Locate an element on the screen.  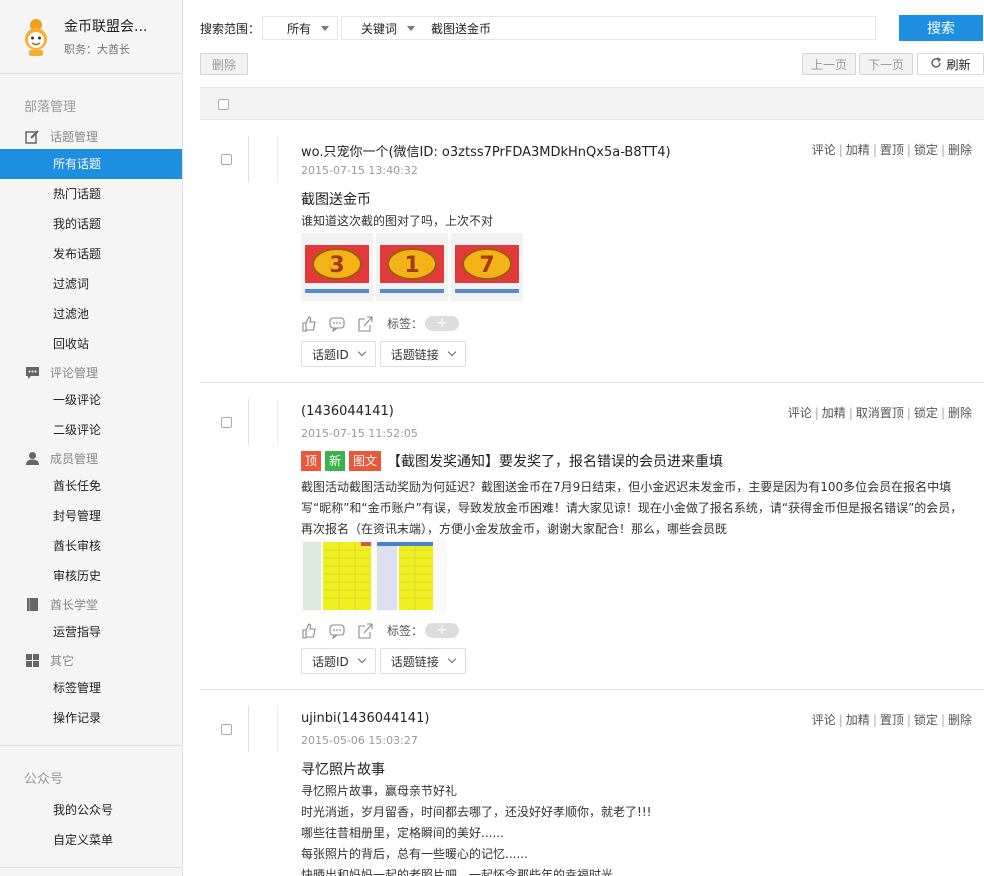
post-body-line: 快晒出和妈妈一起的老照片吧，一起怀念那些年的幸福时光 is located at coordinates (457, 872).